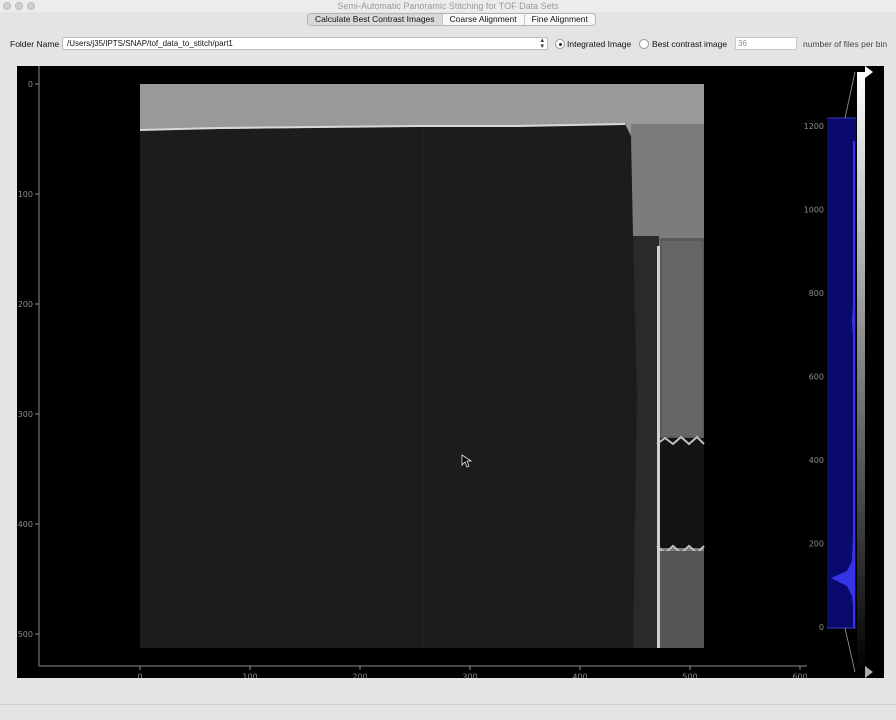 This screenshot has height=720, width=896. Describe the element at coordinates (359, 675) in the screenshot. I see `x-tick-label: 200` at that location.